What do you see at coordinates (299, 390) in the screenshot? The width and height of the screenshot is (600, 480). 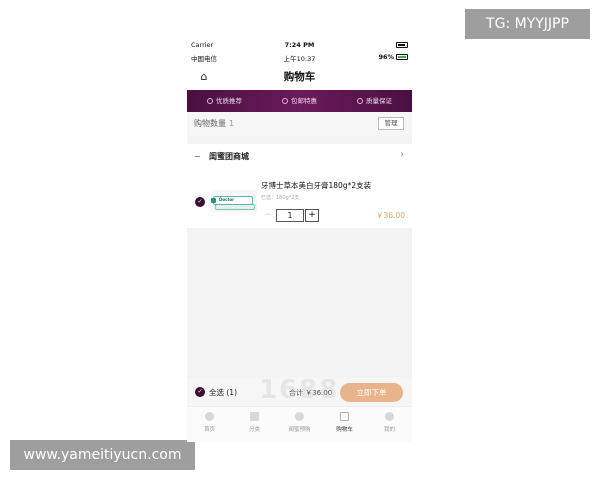 I see `overlay-watermark: 1688` at bounding box center [299, 390].